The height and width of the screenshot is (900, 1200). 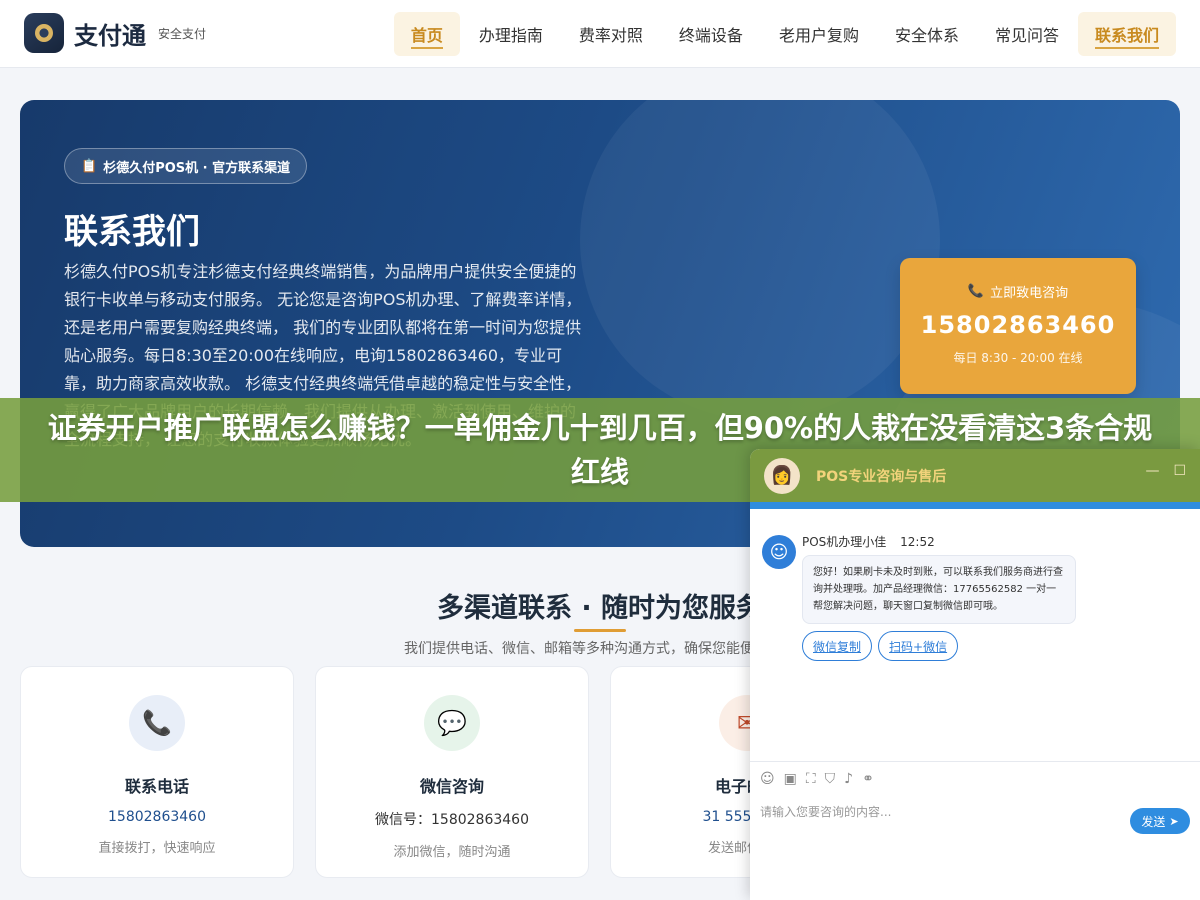 I want to click on send-button: 发送 ➤, so click(x=1160, y=821).